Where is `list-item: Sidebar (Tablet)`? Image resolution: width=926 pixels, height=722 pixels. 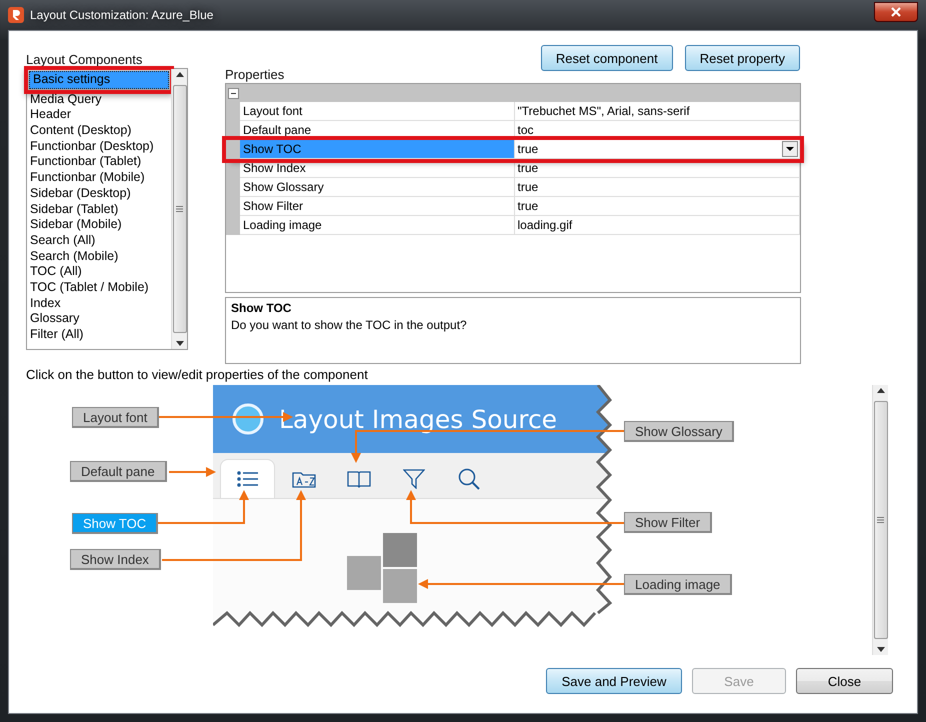
list-item: Sidebar (Tablet) is located at coordinates (99, 210).